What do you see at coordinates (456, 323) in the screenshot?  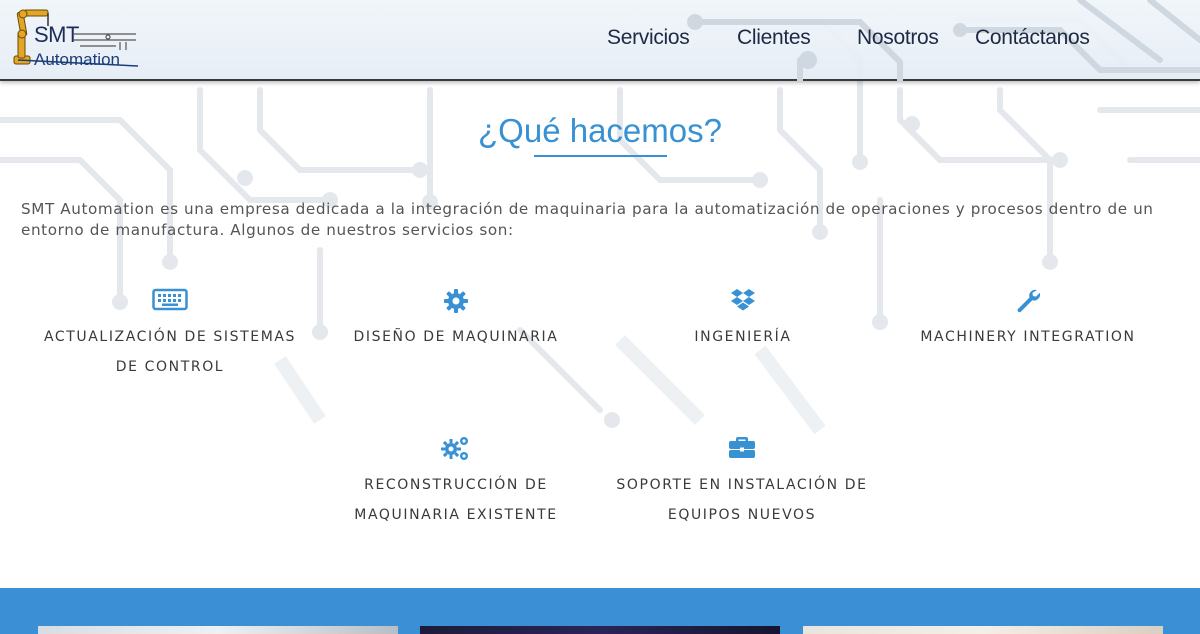 I see `service-item: DISEÑO DE MAQUINARIA` at bounding box center [456, 323].